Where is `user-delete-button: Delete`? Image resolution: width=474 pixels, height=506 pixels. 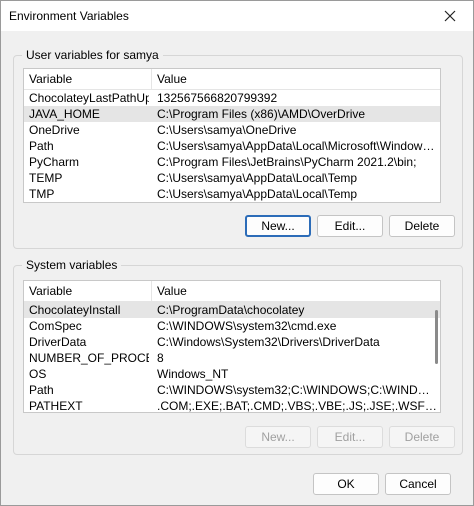 user-delete-button: Delete is located at coordinates (422, 226).